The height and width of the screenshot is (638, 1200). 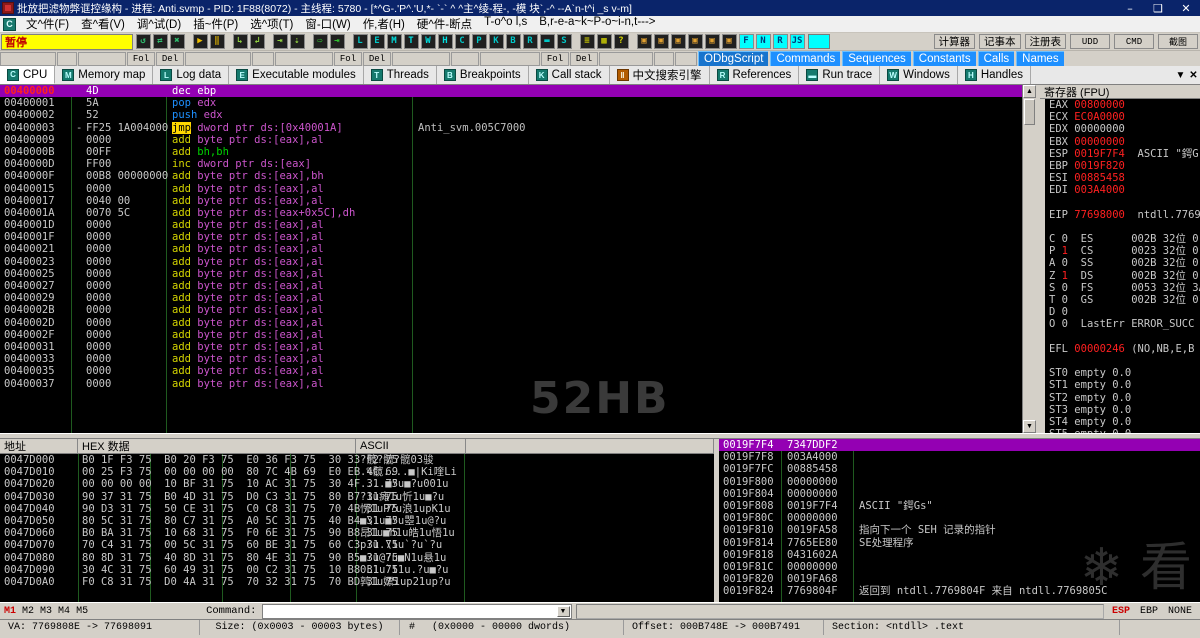 I want to click on back-icon: ⇄, so click(x=160, y=41).